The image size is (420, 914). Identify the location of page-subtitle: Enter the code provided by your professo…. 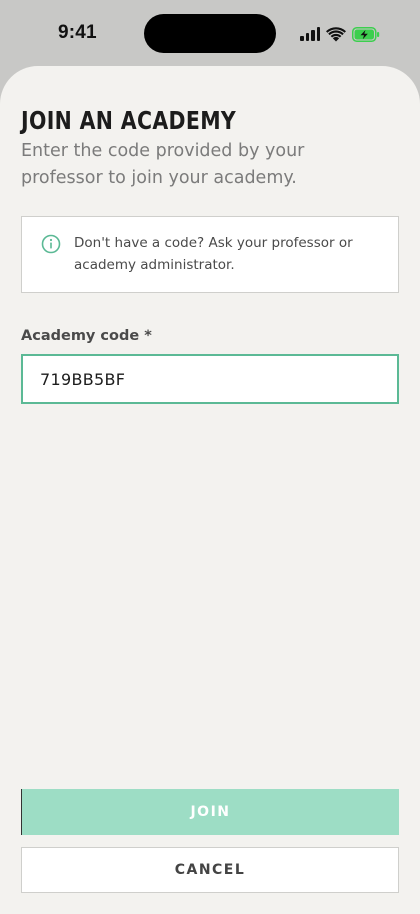
(163, 164).